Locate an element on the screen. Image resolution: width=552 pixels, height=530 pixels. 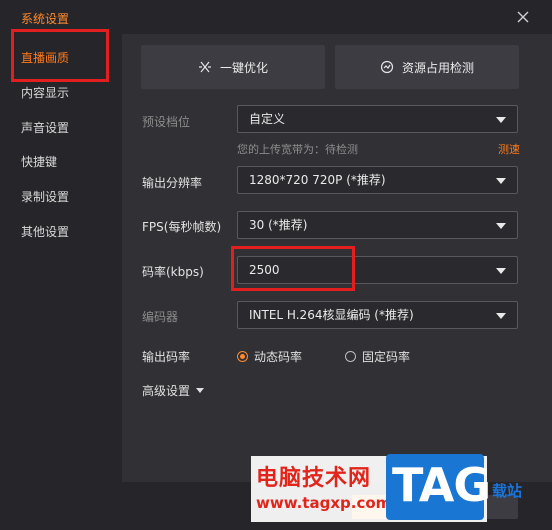
fps-select: 30 (*推荐) is located at coordinates (377, 225).